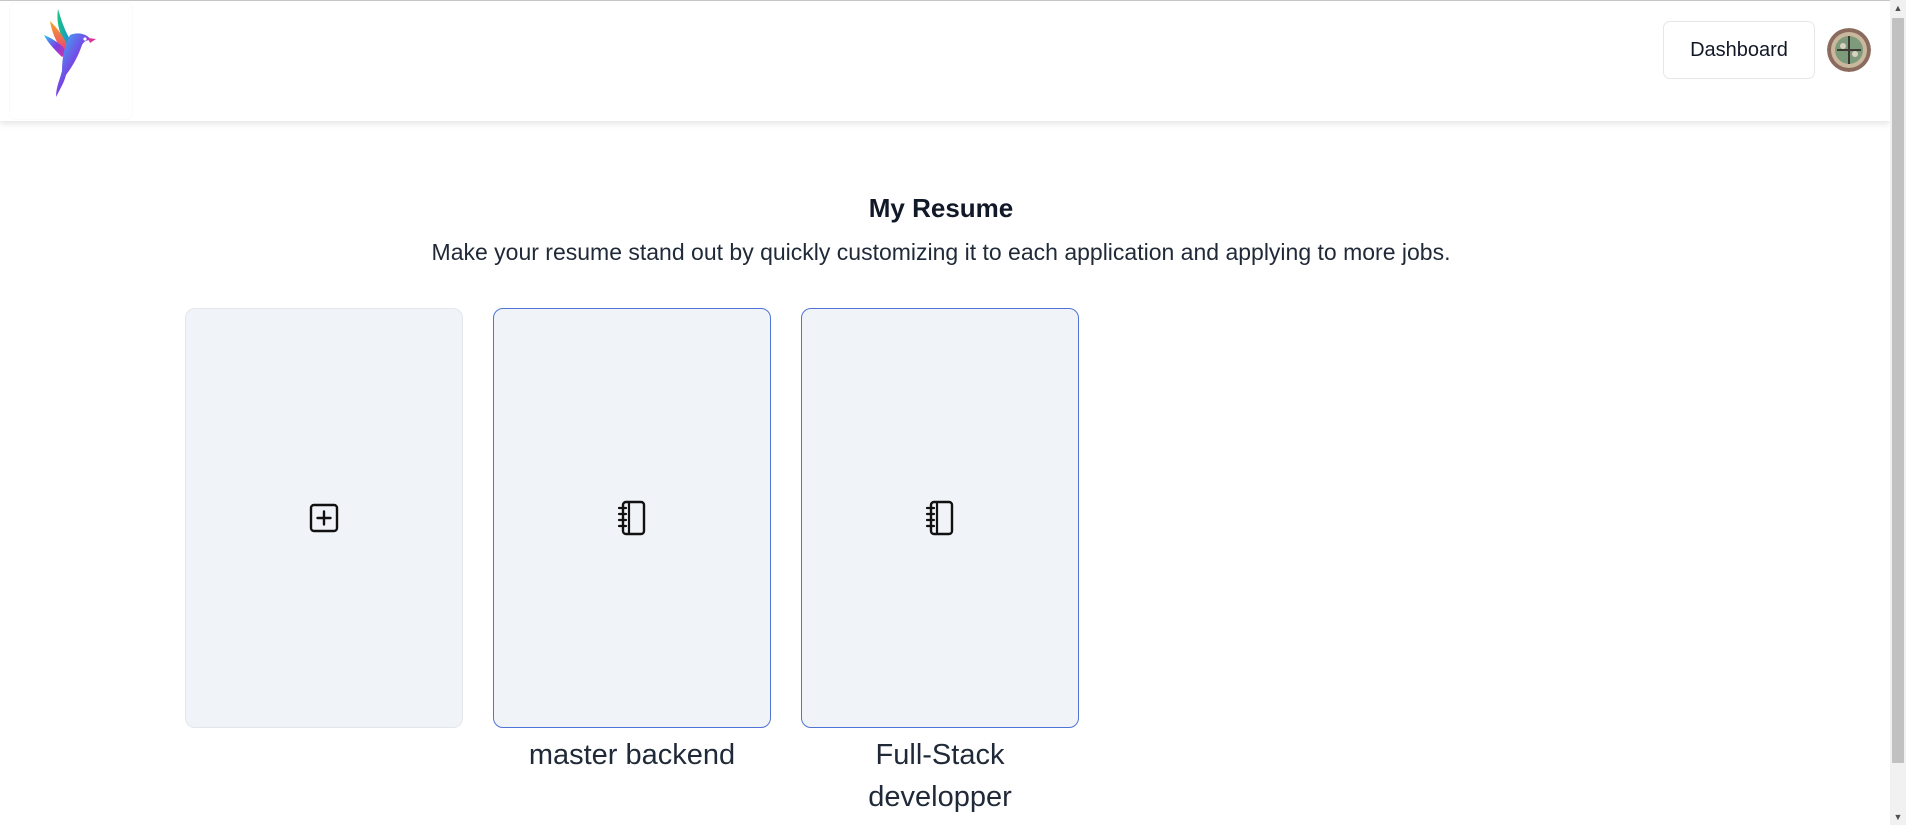  What do you see at coordinates (940, 776) in the screenshot?
I see `resume-card-label: Full-Stack developper` at bounding box center [940, 776].